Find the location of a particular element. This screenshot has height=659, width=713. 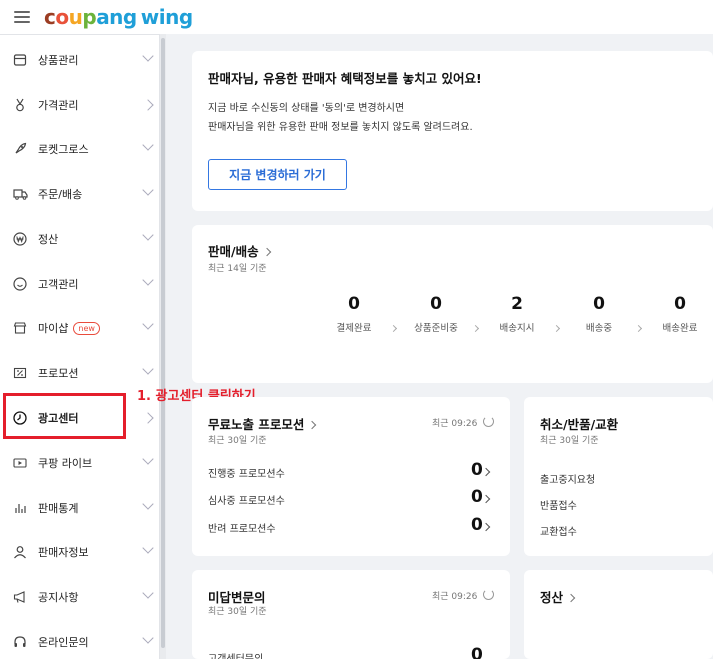

sidebar-item-label: 정산 is located at coordinates (48, 239).